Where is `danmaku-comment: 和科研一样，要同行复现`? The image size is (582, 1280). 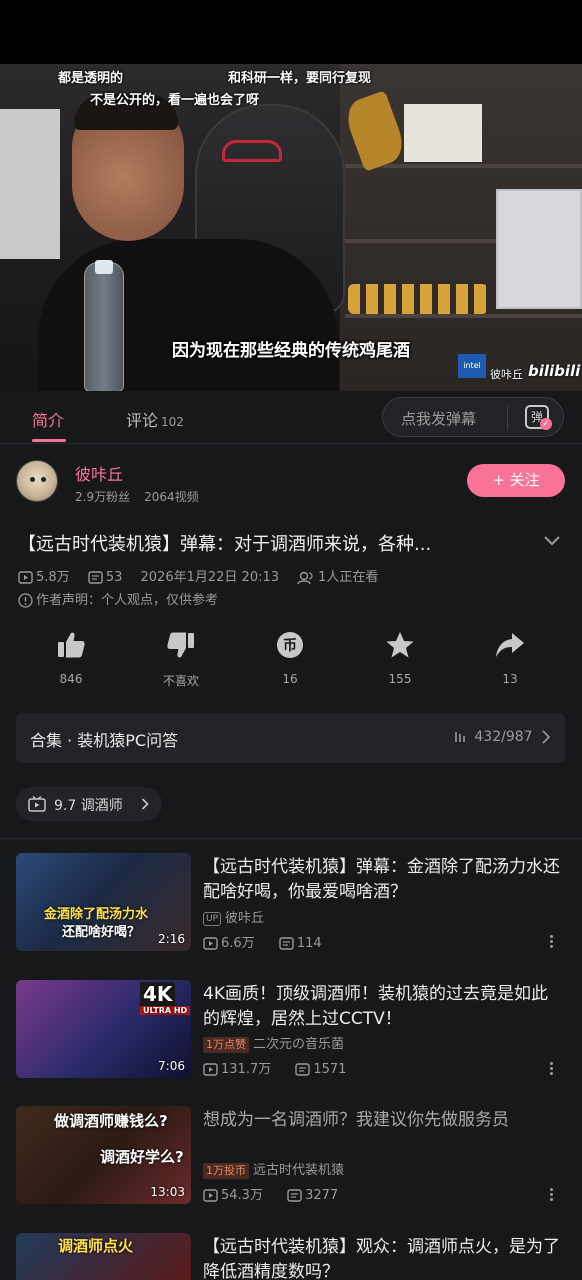 danmaku-comment: 和科研一样，要同行复现 is located at coordinates (300, 78).